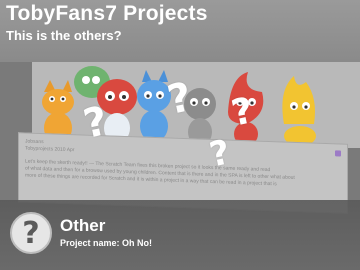  What do you see at coordinates (83, 225) in the screenshot?
I see `info-title: Other` at bounding box center [83, 225].